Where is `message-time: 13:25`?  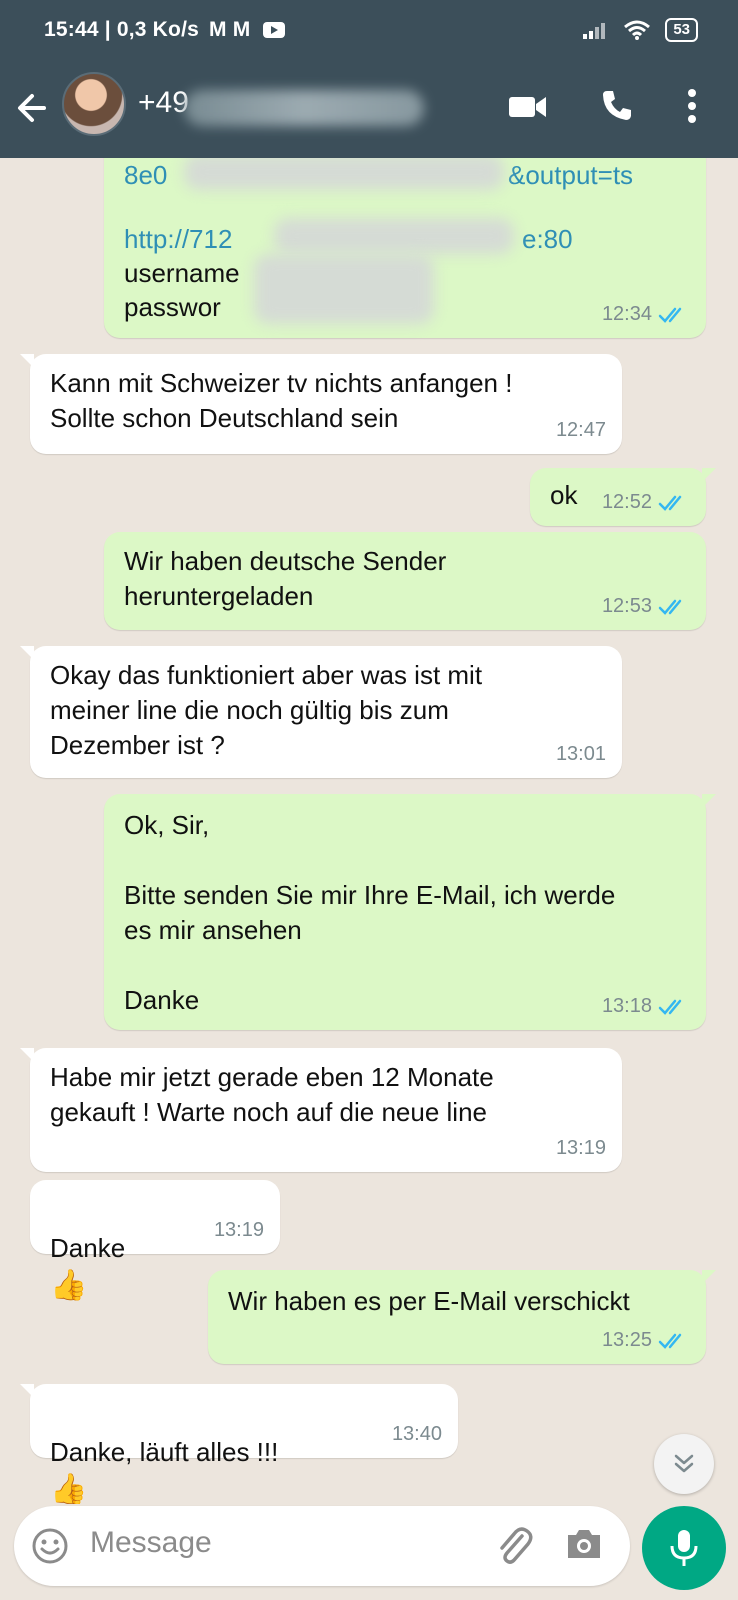 message-time: 13:25 is located at coordinates (646, 1340).